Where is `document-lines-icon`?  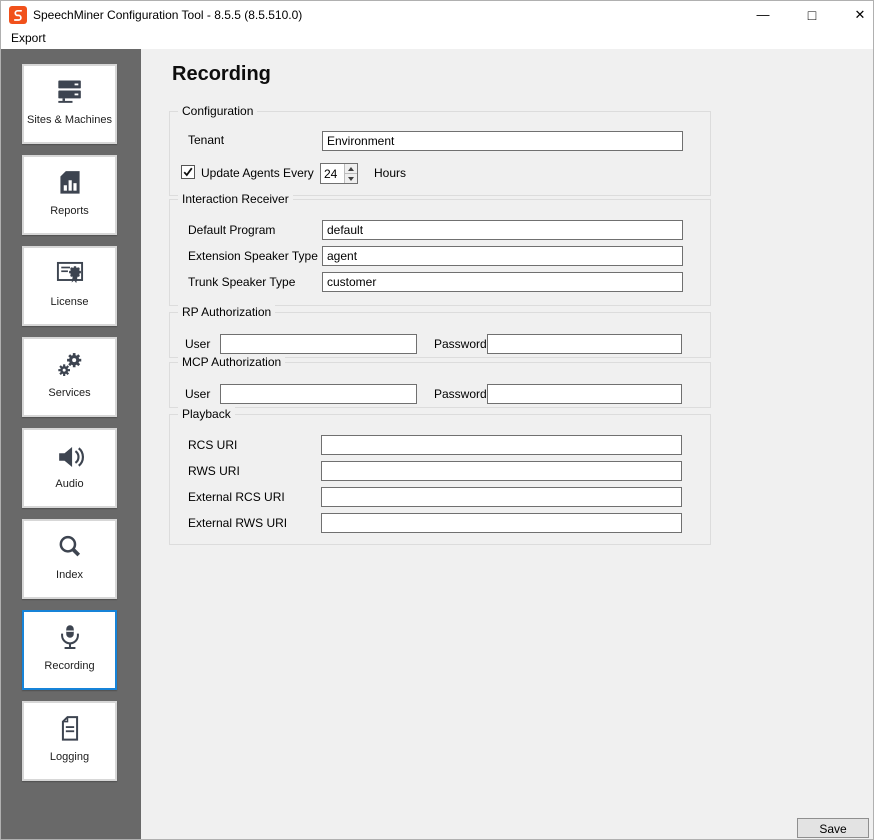
document-lines-icon is located at coordinates (69, 728).